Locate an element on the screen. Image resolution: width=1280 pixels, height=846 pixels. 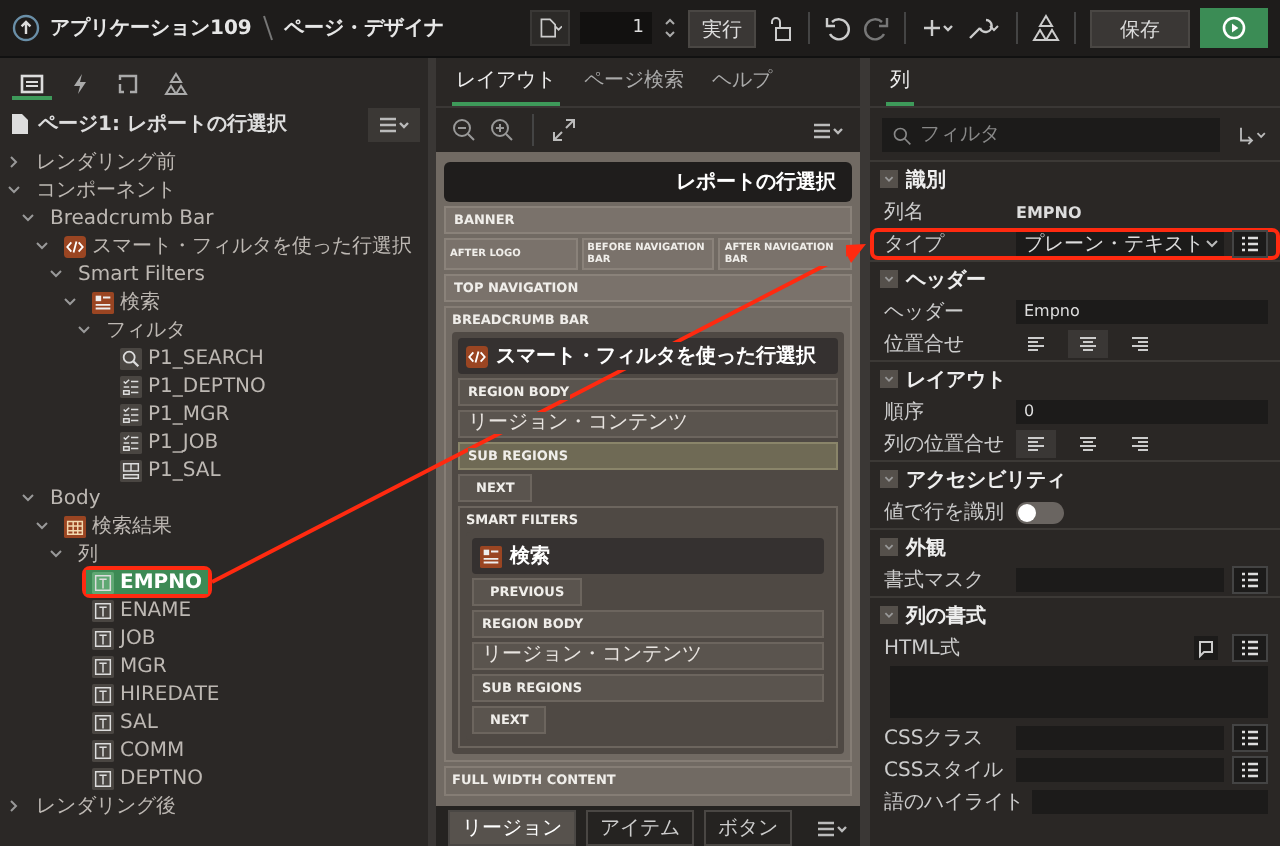
tree-item: スマート・フィルタを使った行選択 is located at coordinates (238, 246).